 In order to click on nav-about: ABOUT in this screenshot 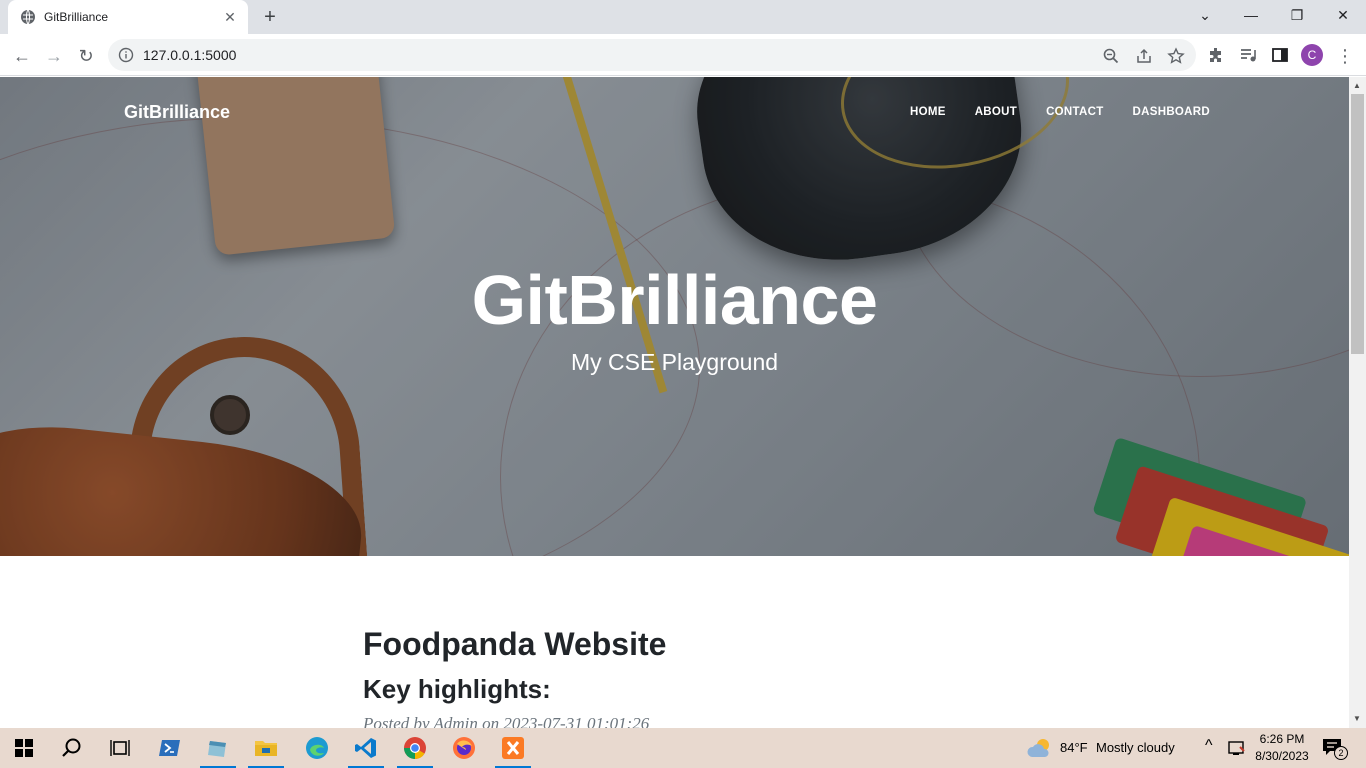, I will do `click(996, 112)`.